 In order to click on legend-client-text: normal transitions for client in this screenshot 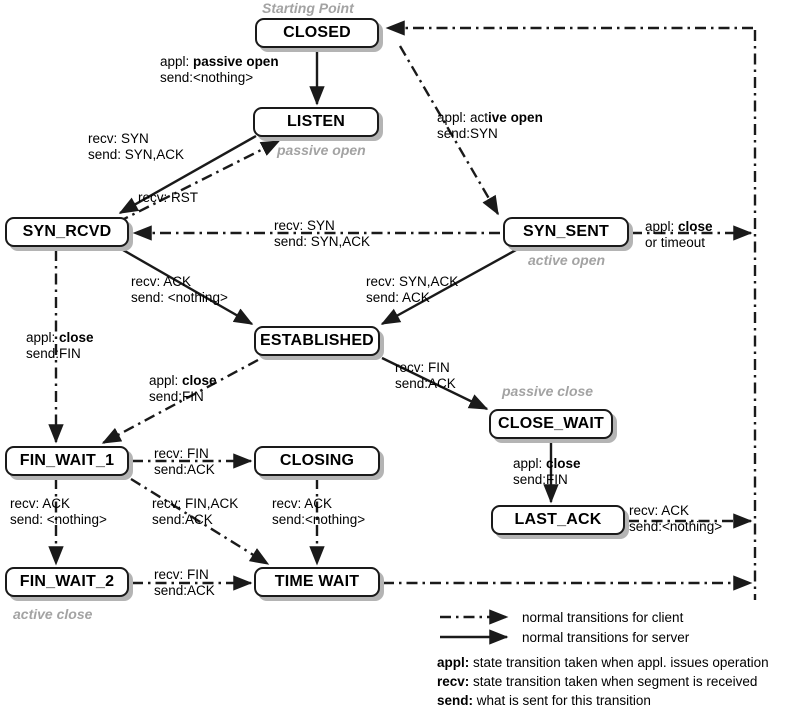, I will do `click(603, 617)`.